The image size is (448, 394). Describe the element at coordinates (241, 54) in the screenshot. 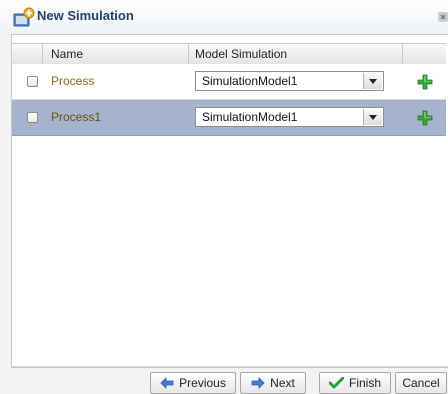

I see `column-header-model-simulation: Model Simulation` at that location.